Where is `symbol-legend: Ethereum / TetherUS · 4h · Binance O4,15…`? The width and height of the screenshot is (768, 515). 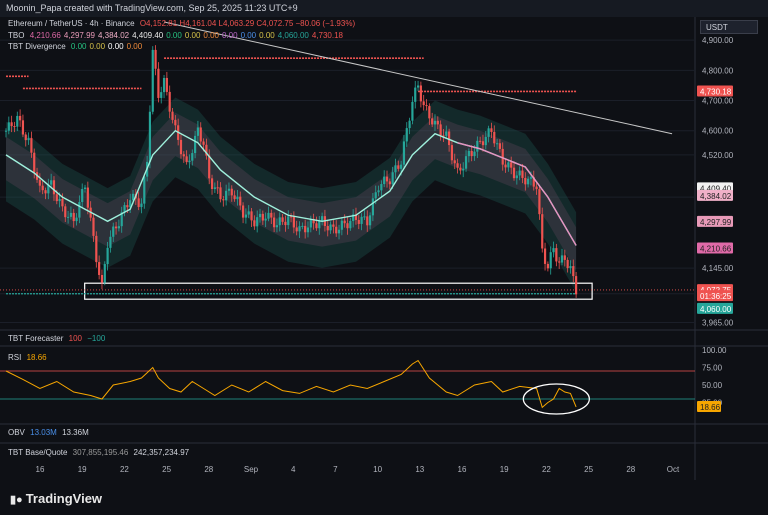
symbol-legend: Ethereum / TetherUS · 4h · Binance O4,15… is located at coordinates (183, 23).